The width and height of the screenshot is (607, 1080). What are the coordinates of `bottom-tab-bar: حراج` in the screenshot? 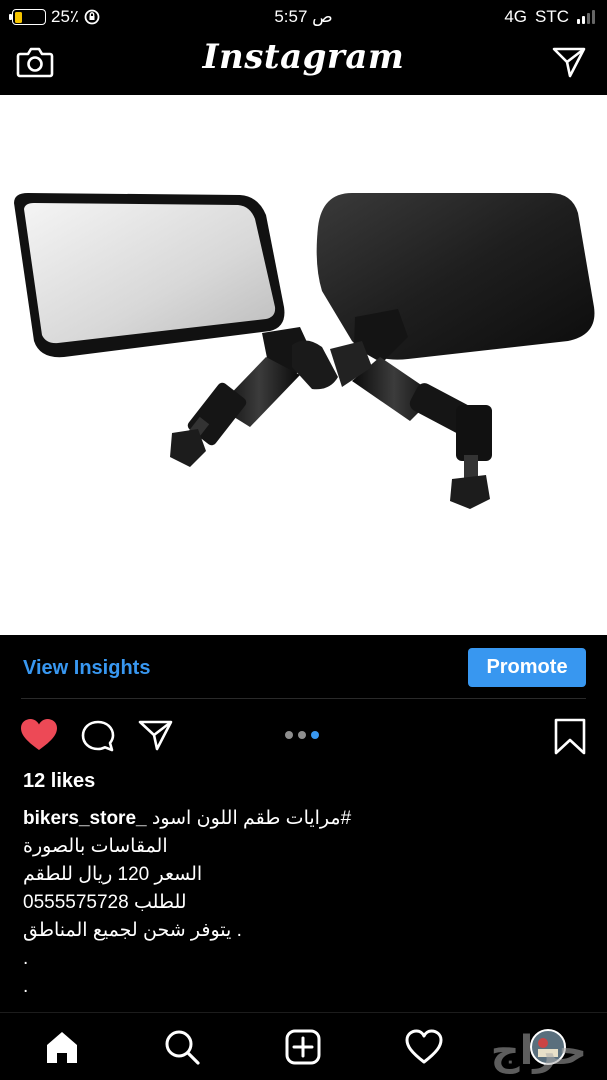 It's located at (303, 1046).